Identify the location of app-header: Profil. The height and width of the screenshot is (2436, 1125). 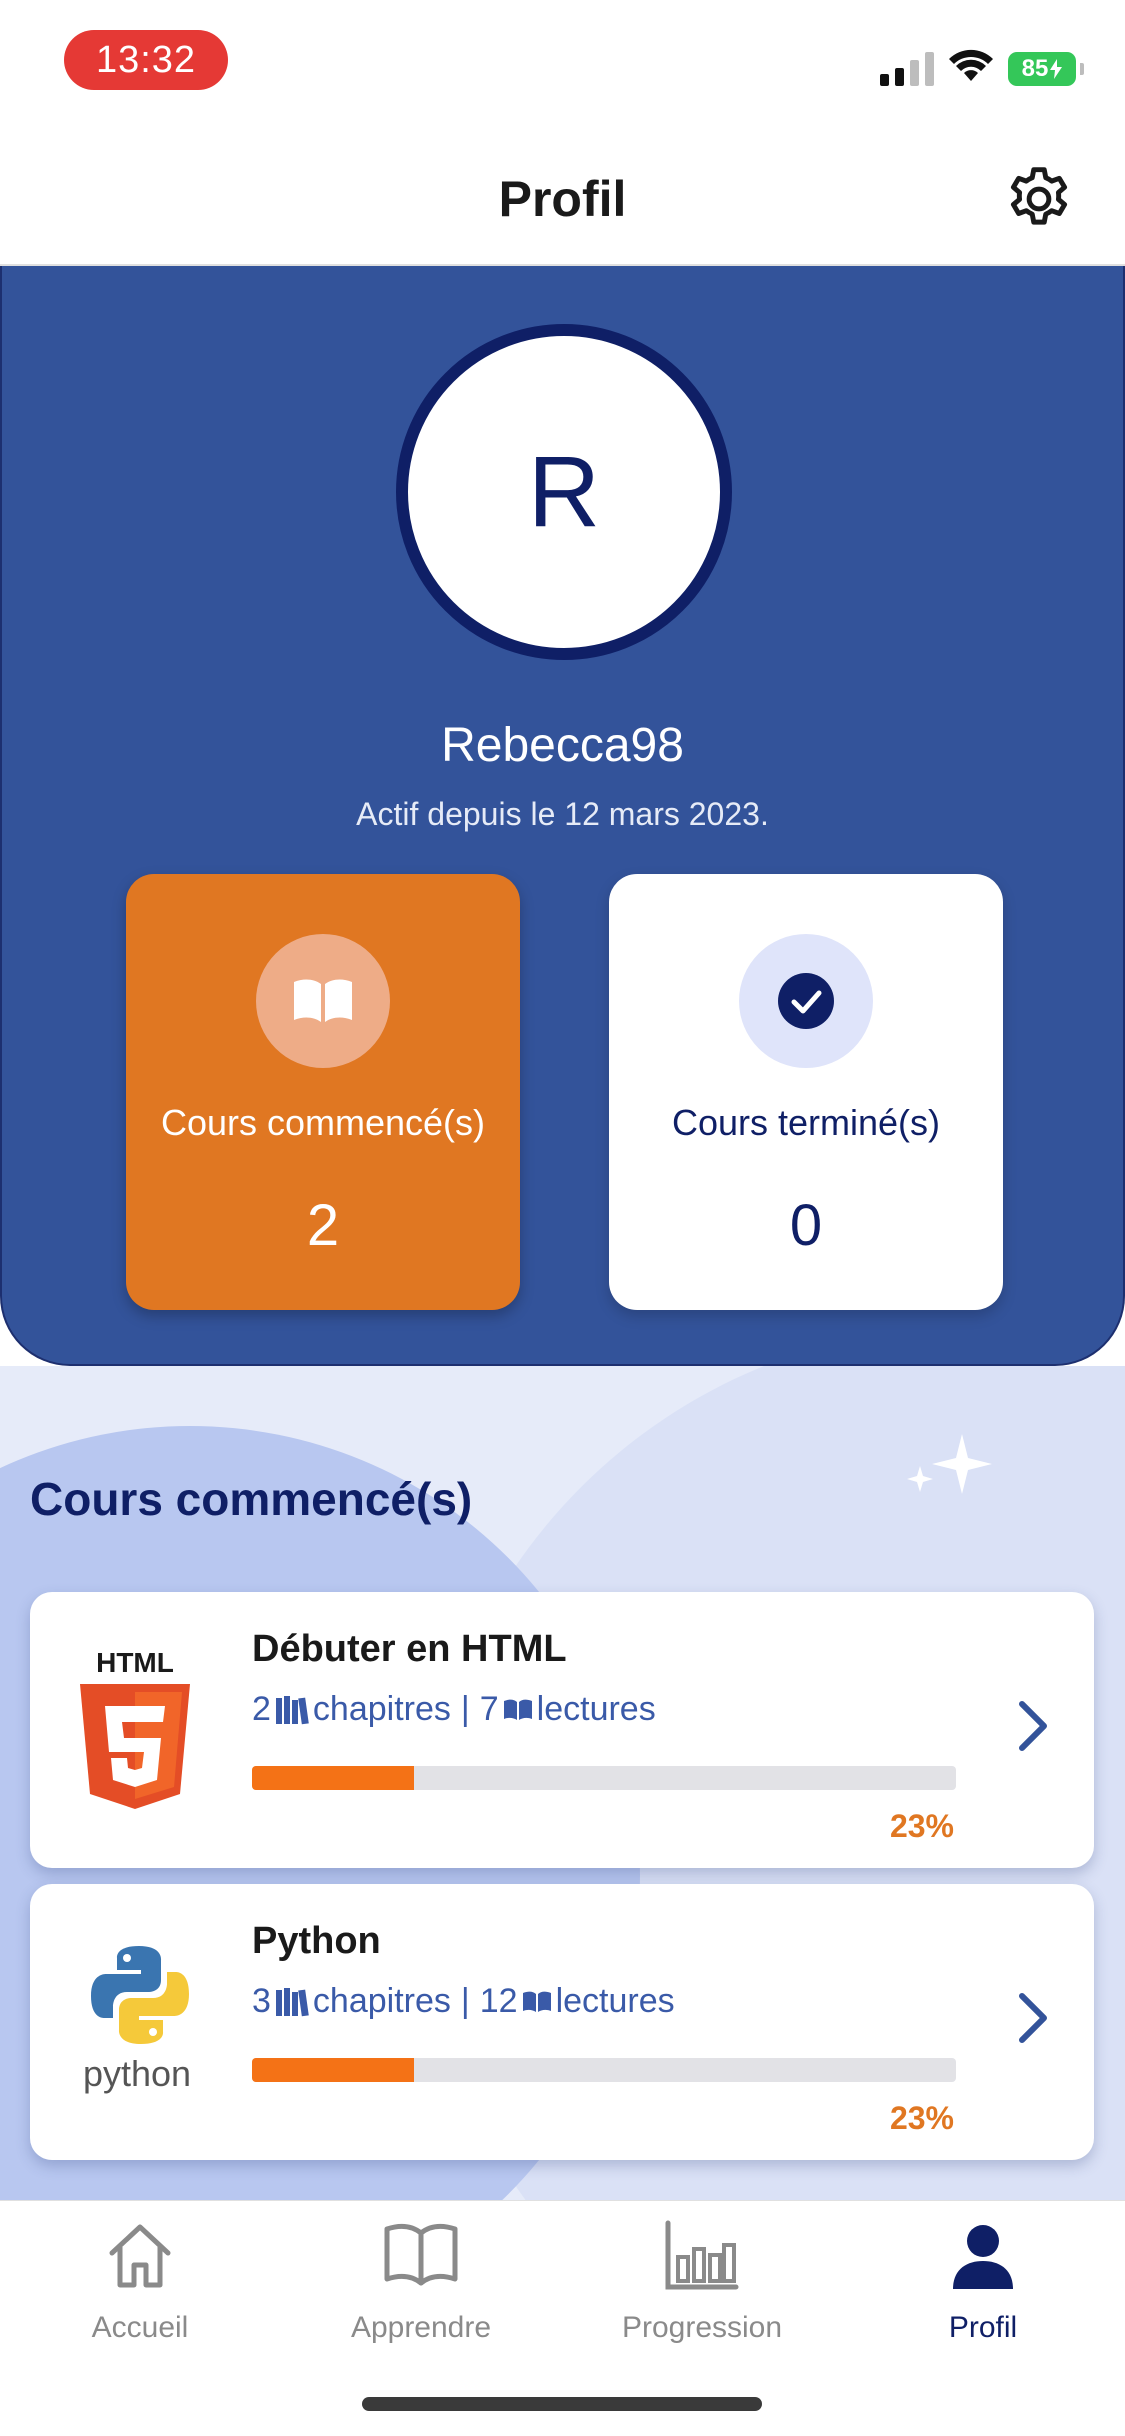
(562, 193).